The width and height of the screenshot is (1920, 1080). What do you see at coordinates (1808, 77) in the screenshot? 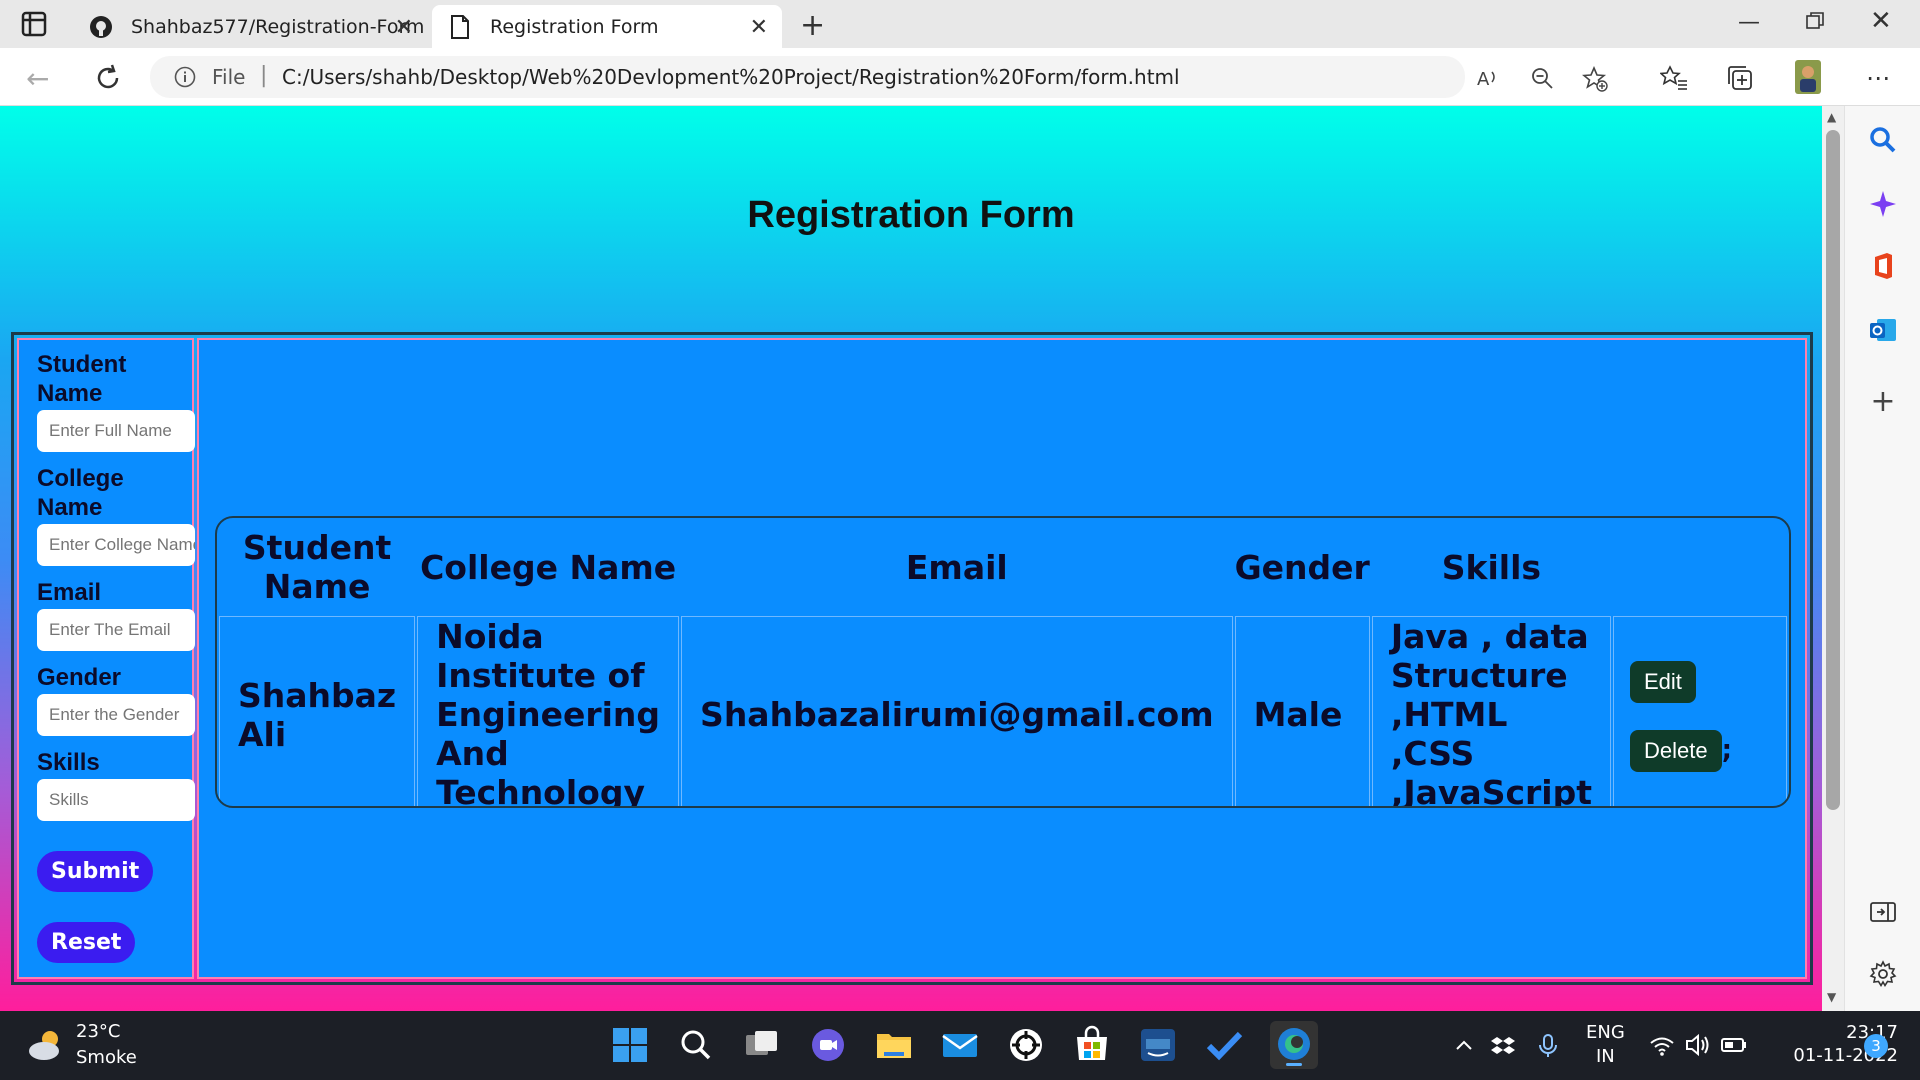
I see `profile-avatar-icon` at bounding box center [1808, 77].